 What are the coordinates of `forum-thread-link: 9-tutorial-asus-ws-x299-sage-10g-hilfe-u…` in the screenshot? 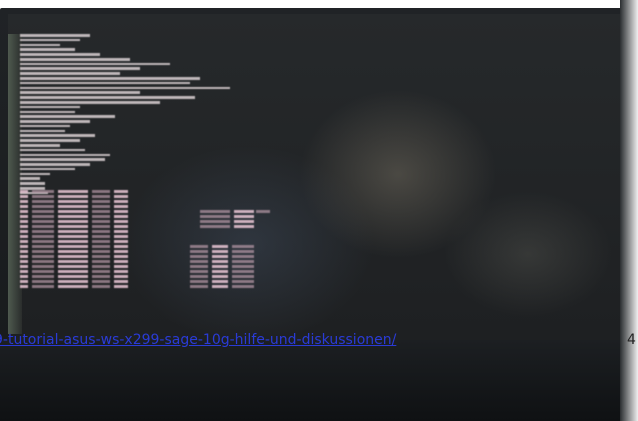 It's located at (198, 340).